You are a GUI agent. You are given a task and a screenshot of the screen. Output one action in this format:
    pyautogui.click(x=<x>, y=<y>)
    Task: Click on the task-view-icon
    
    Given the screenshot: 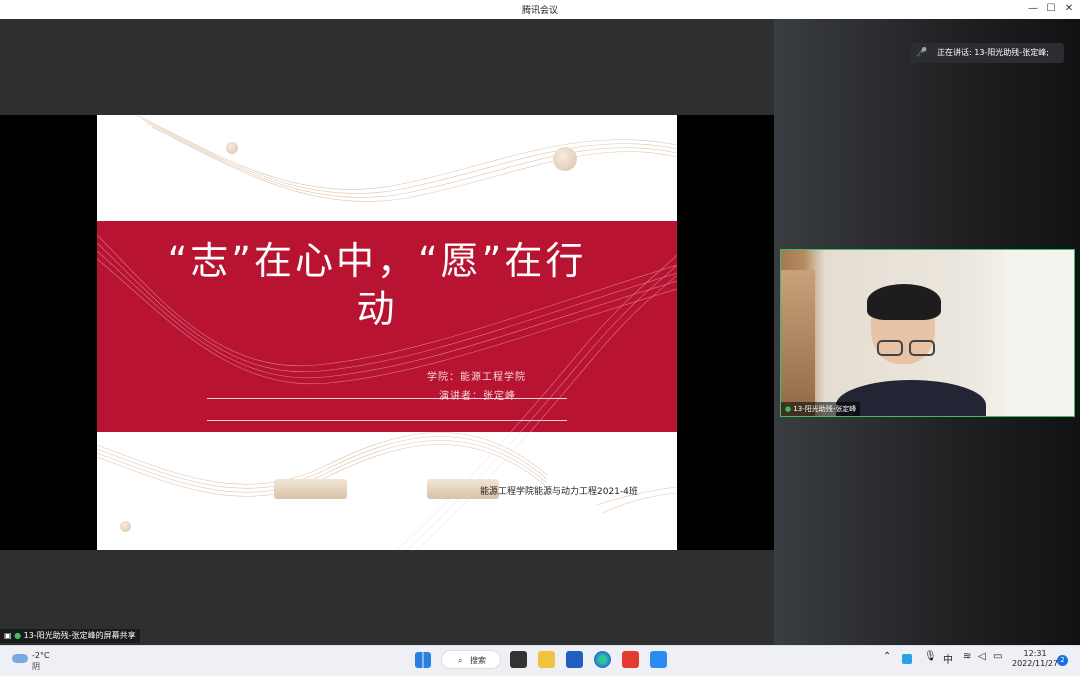 What is the action you would take?
    pyautogui.click(x=518, y=659)
    